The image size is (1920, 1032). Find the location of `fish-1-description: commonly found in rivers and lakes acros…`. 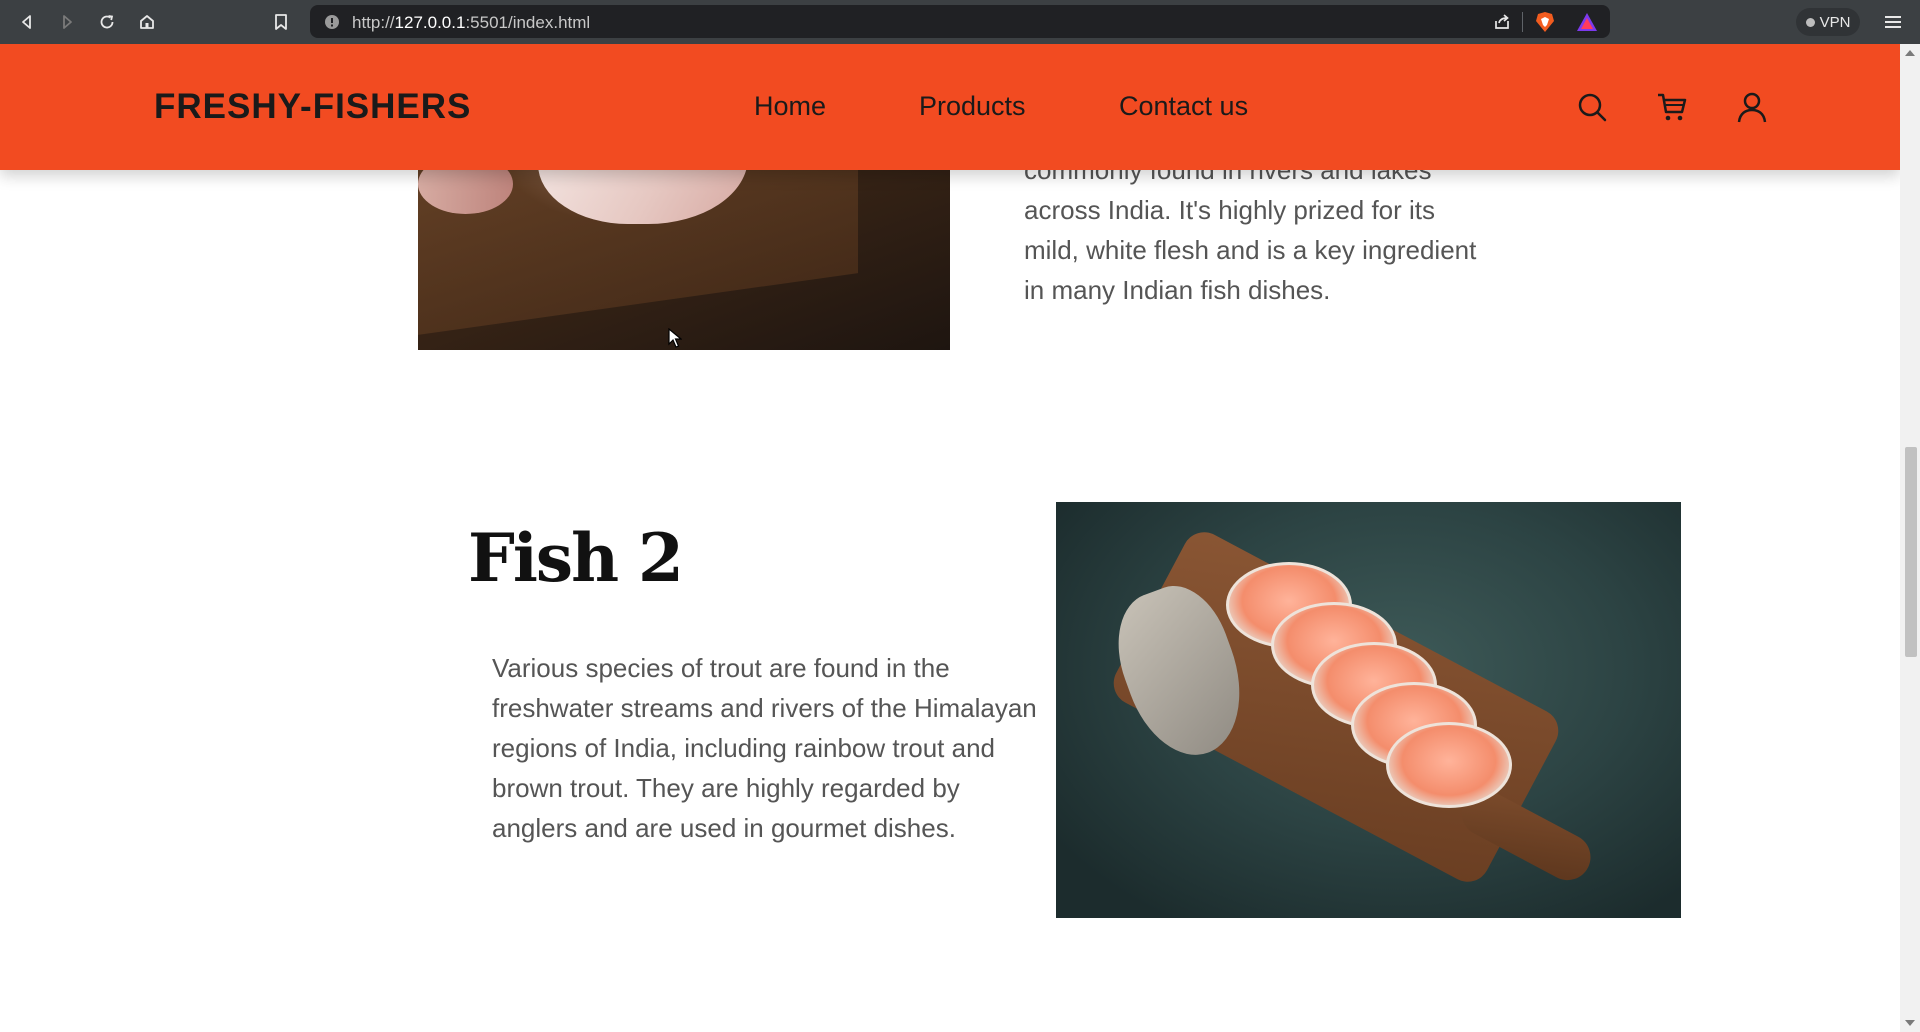

fish-1-description: commonly found in rivers and lakes acros… is located at coordinates (1250, 230).